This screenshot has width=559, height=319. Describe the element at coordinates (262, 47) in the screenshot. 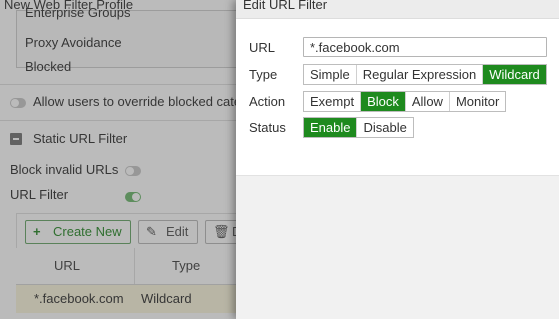

I see `url-label: URL` at that location.